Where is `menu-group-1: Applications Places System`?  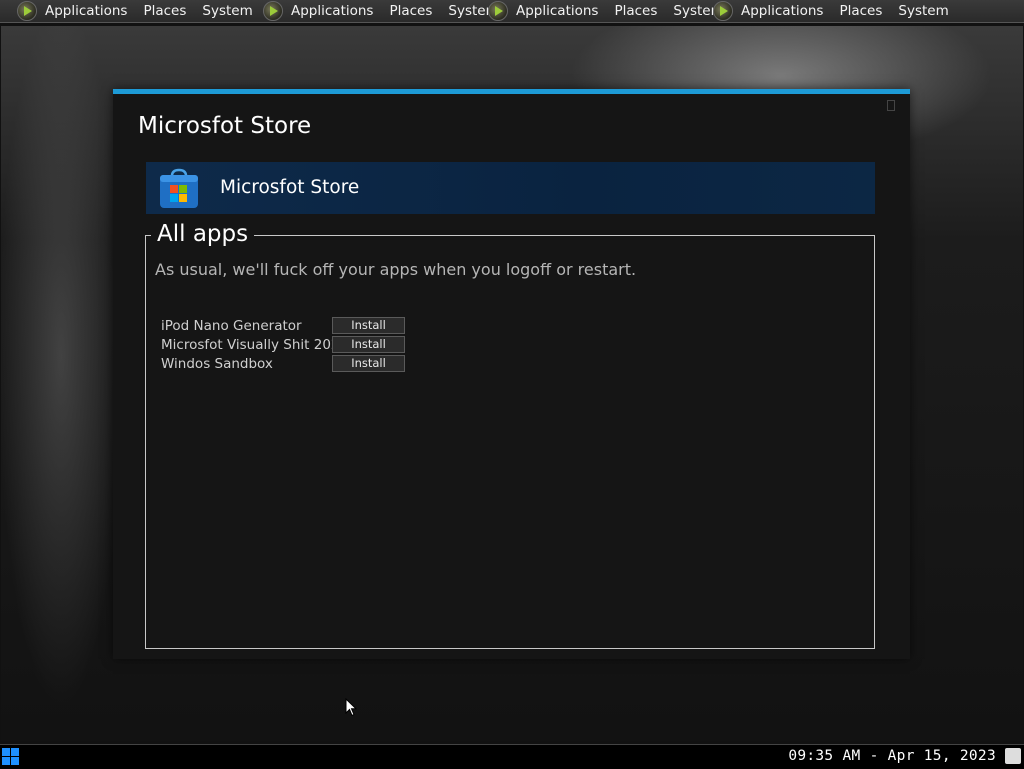
menu-group-1: Applications Places System is located at coordinates (143, 11).